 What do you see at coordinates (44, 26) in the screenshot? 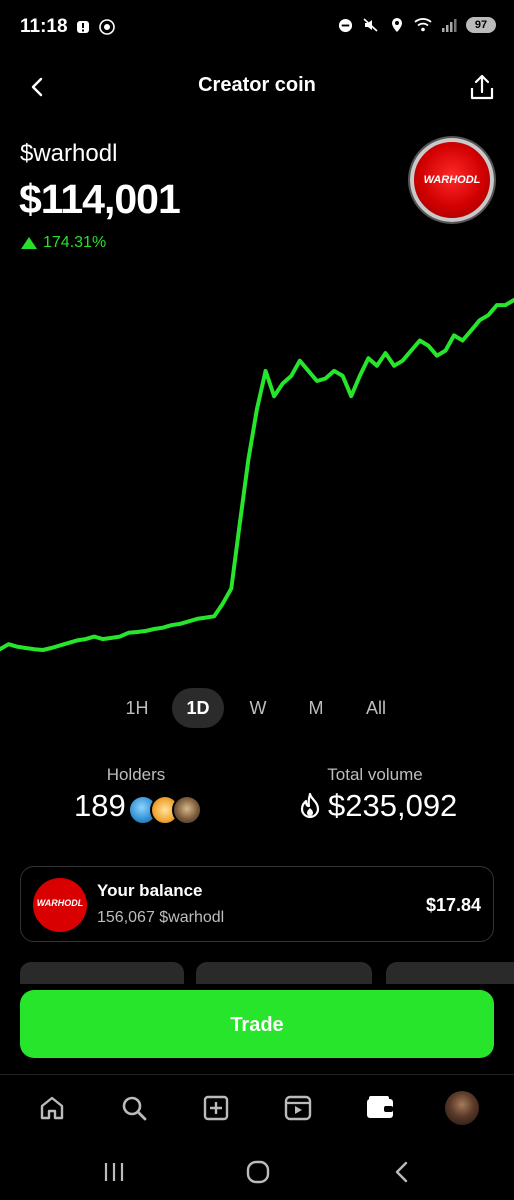
I see `status-time: 11:18` at bounding box center [44, 26].